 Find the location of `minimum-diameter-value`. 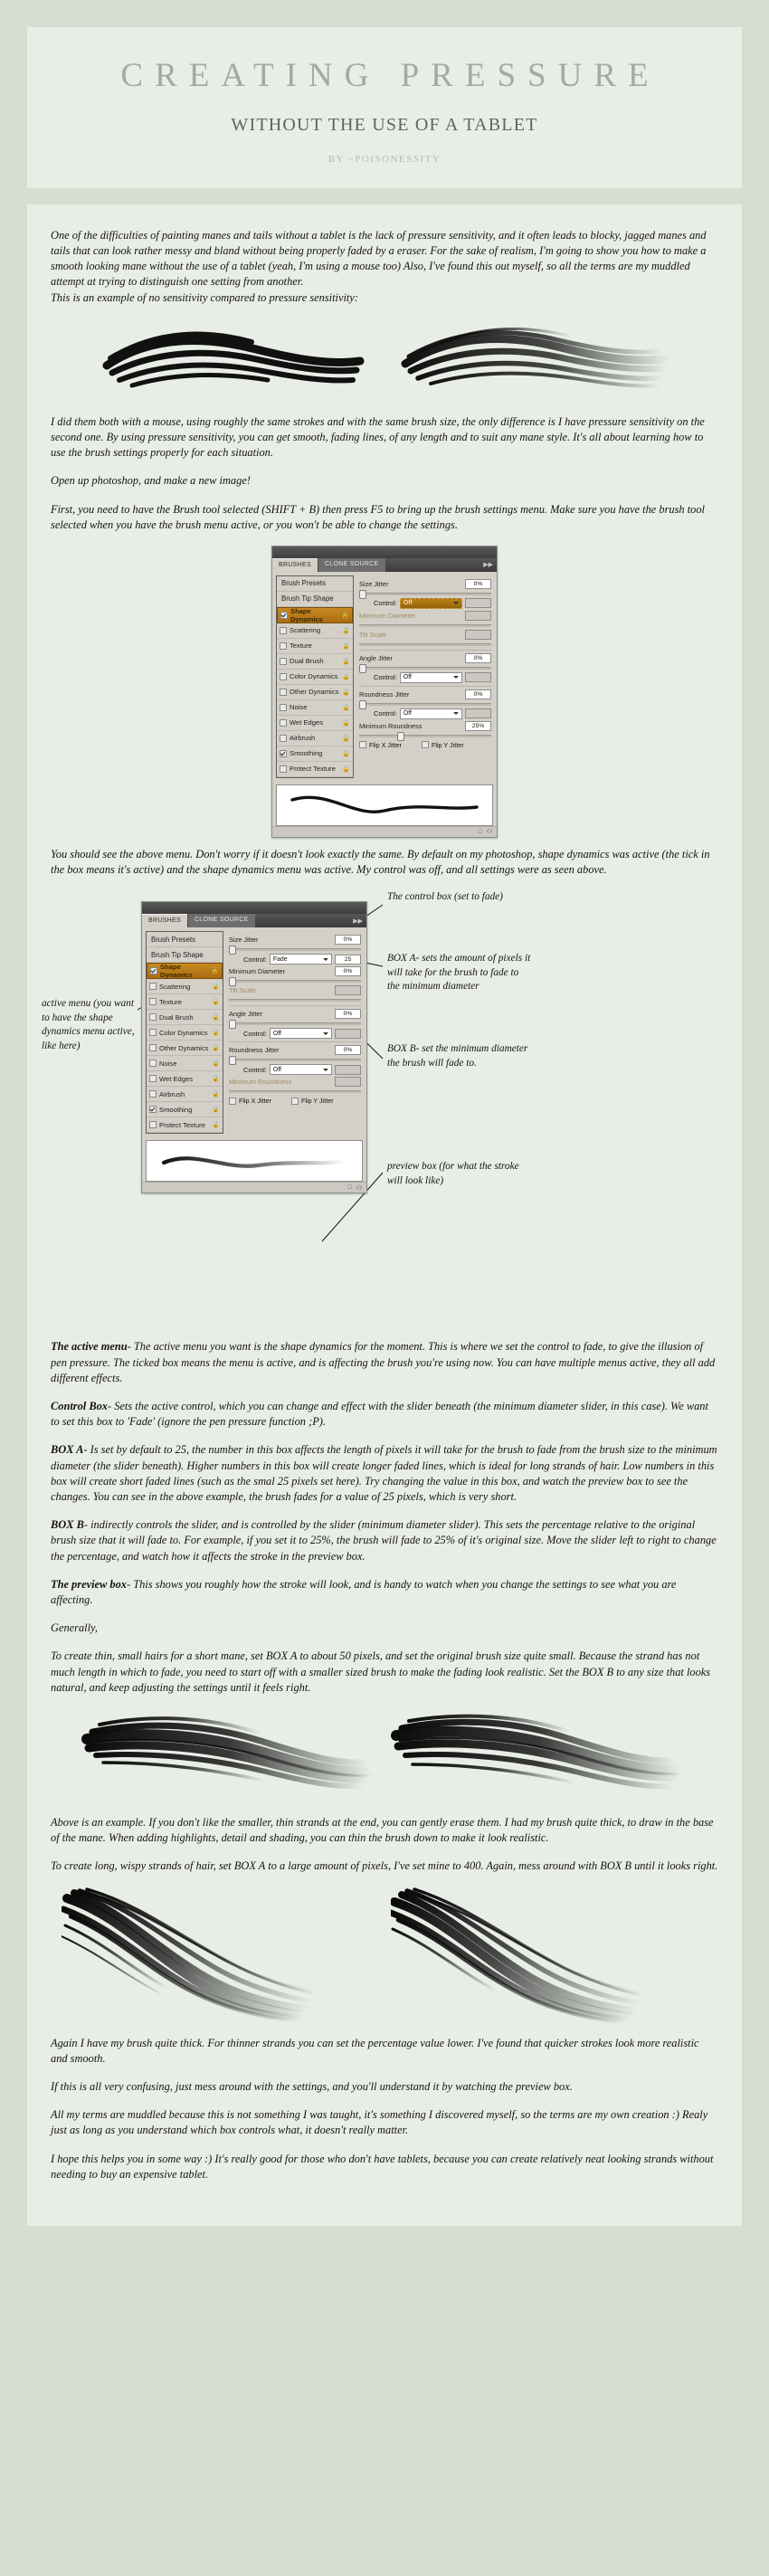

minimum-diameter-value is located at coordinates (478, 616).